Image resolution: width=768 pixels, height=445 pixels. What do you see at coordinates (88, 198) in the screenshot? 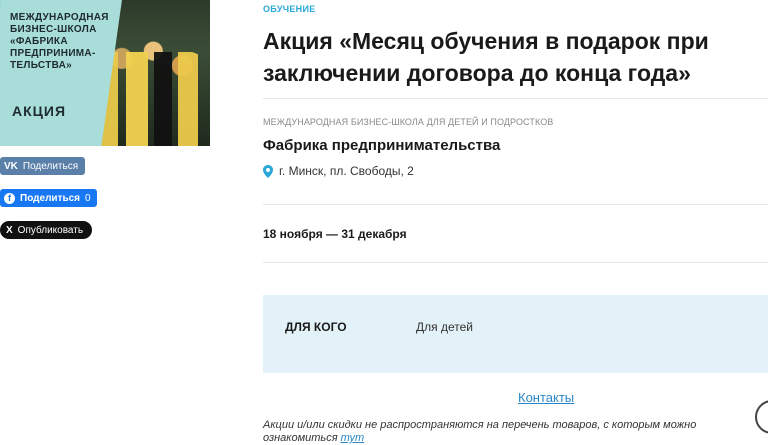
I see `share-facebook-count: 0` at bounding box center [88, 198].